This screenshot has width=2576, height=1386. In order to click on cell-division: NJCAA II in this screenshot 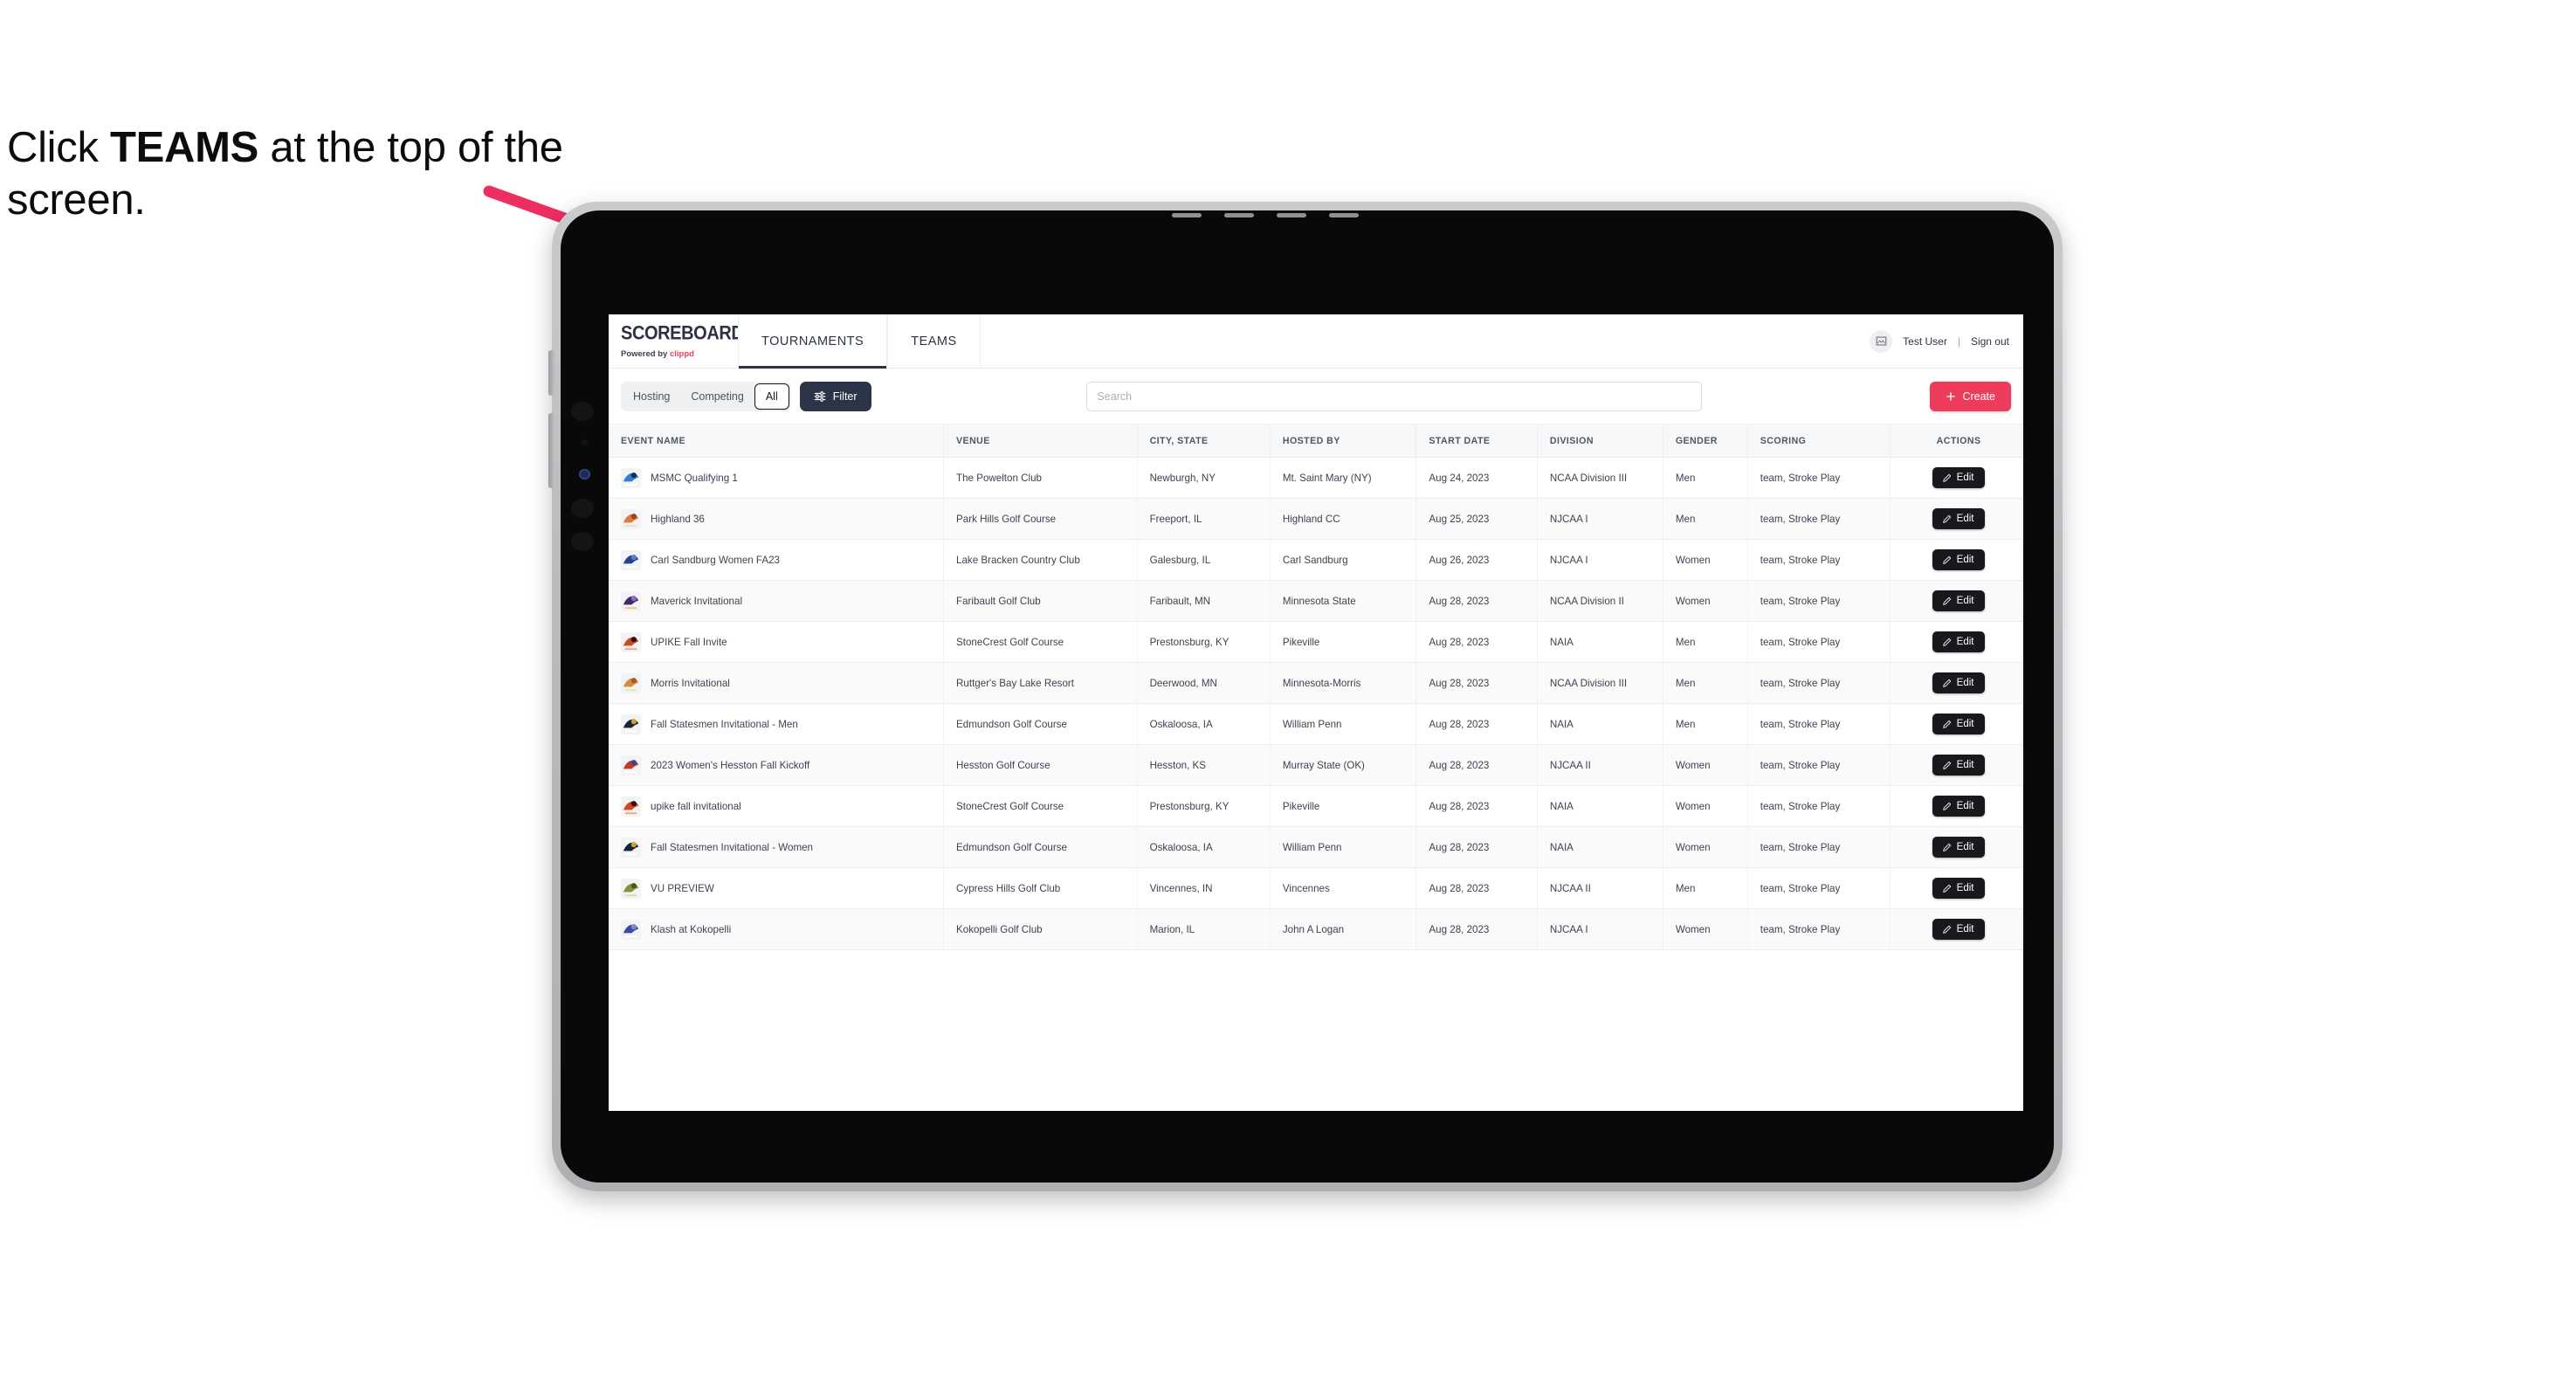, I will do `click(1600, 888)`.